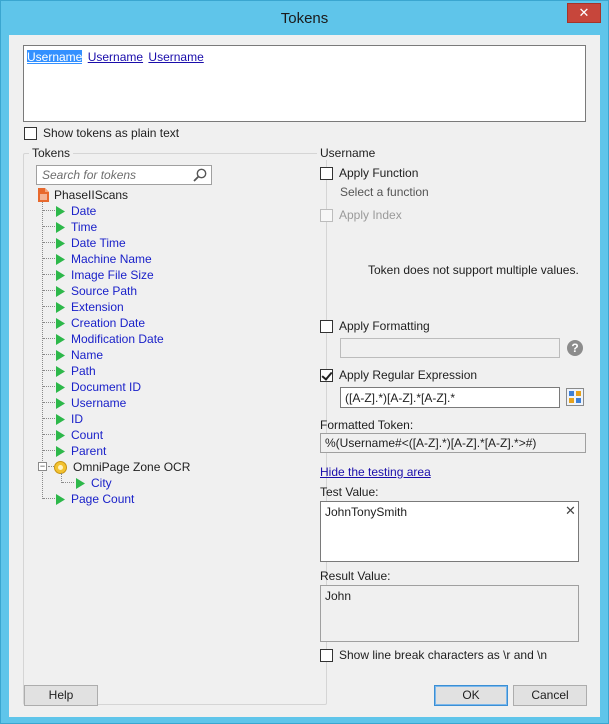 This screenshot has height=724, width=609. I want to click on tree-item-token: Source Path, so click(96, 291).